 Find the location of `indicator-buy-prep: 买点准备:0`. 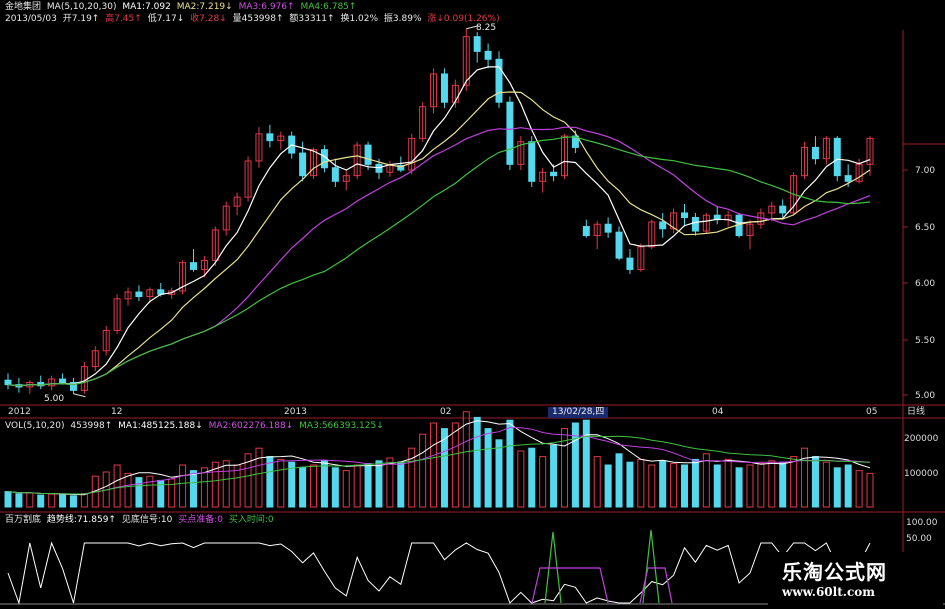

indicator-buy-prep: 买点准备:0 is located at coordinates (200, 520).